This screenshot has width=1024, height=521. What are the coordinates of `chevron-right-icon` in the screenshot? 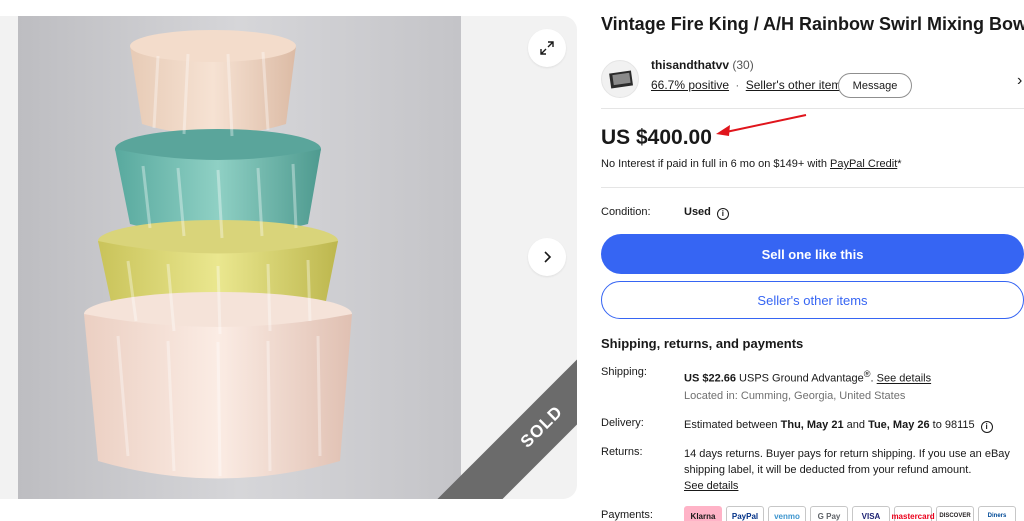 It's located at (548, 257).